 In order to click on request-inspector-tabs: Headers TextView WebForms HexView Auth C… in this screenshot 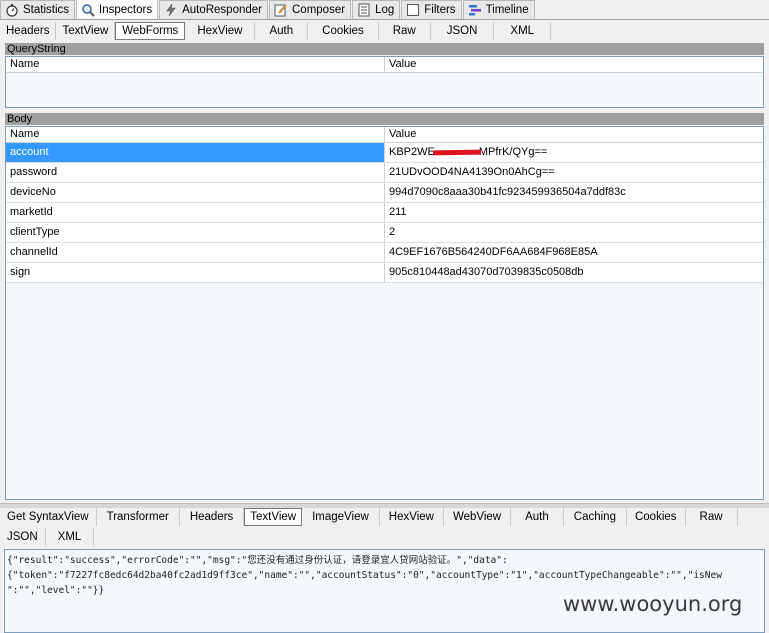, I will do `click(384, 31)`.